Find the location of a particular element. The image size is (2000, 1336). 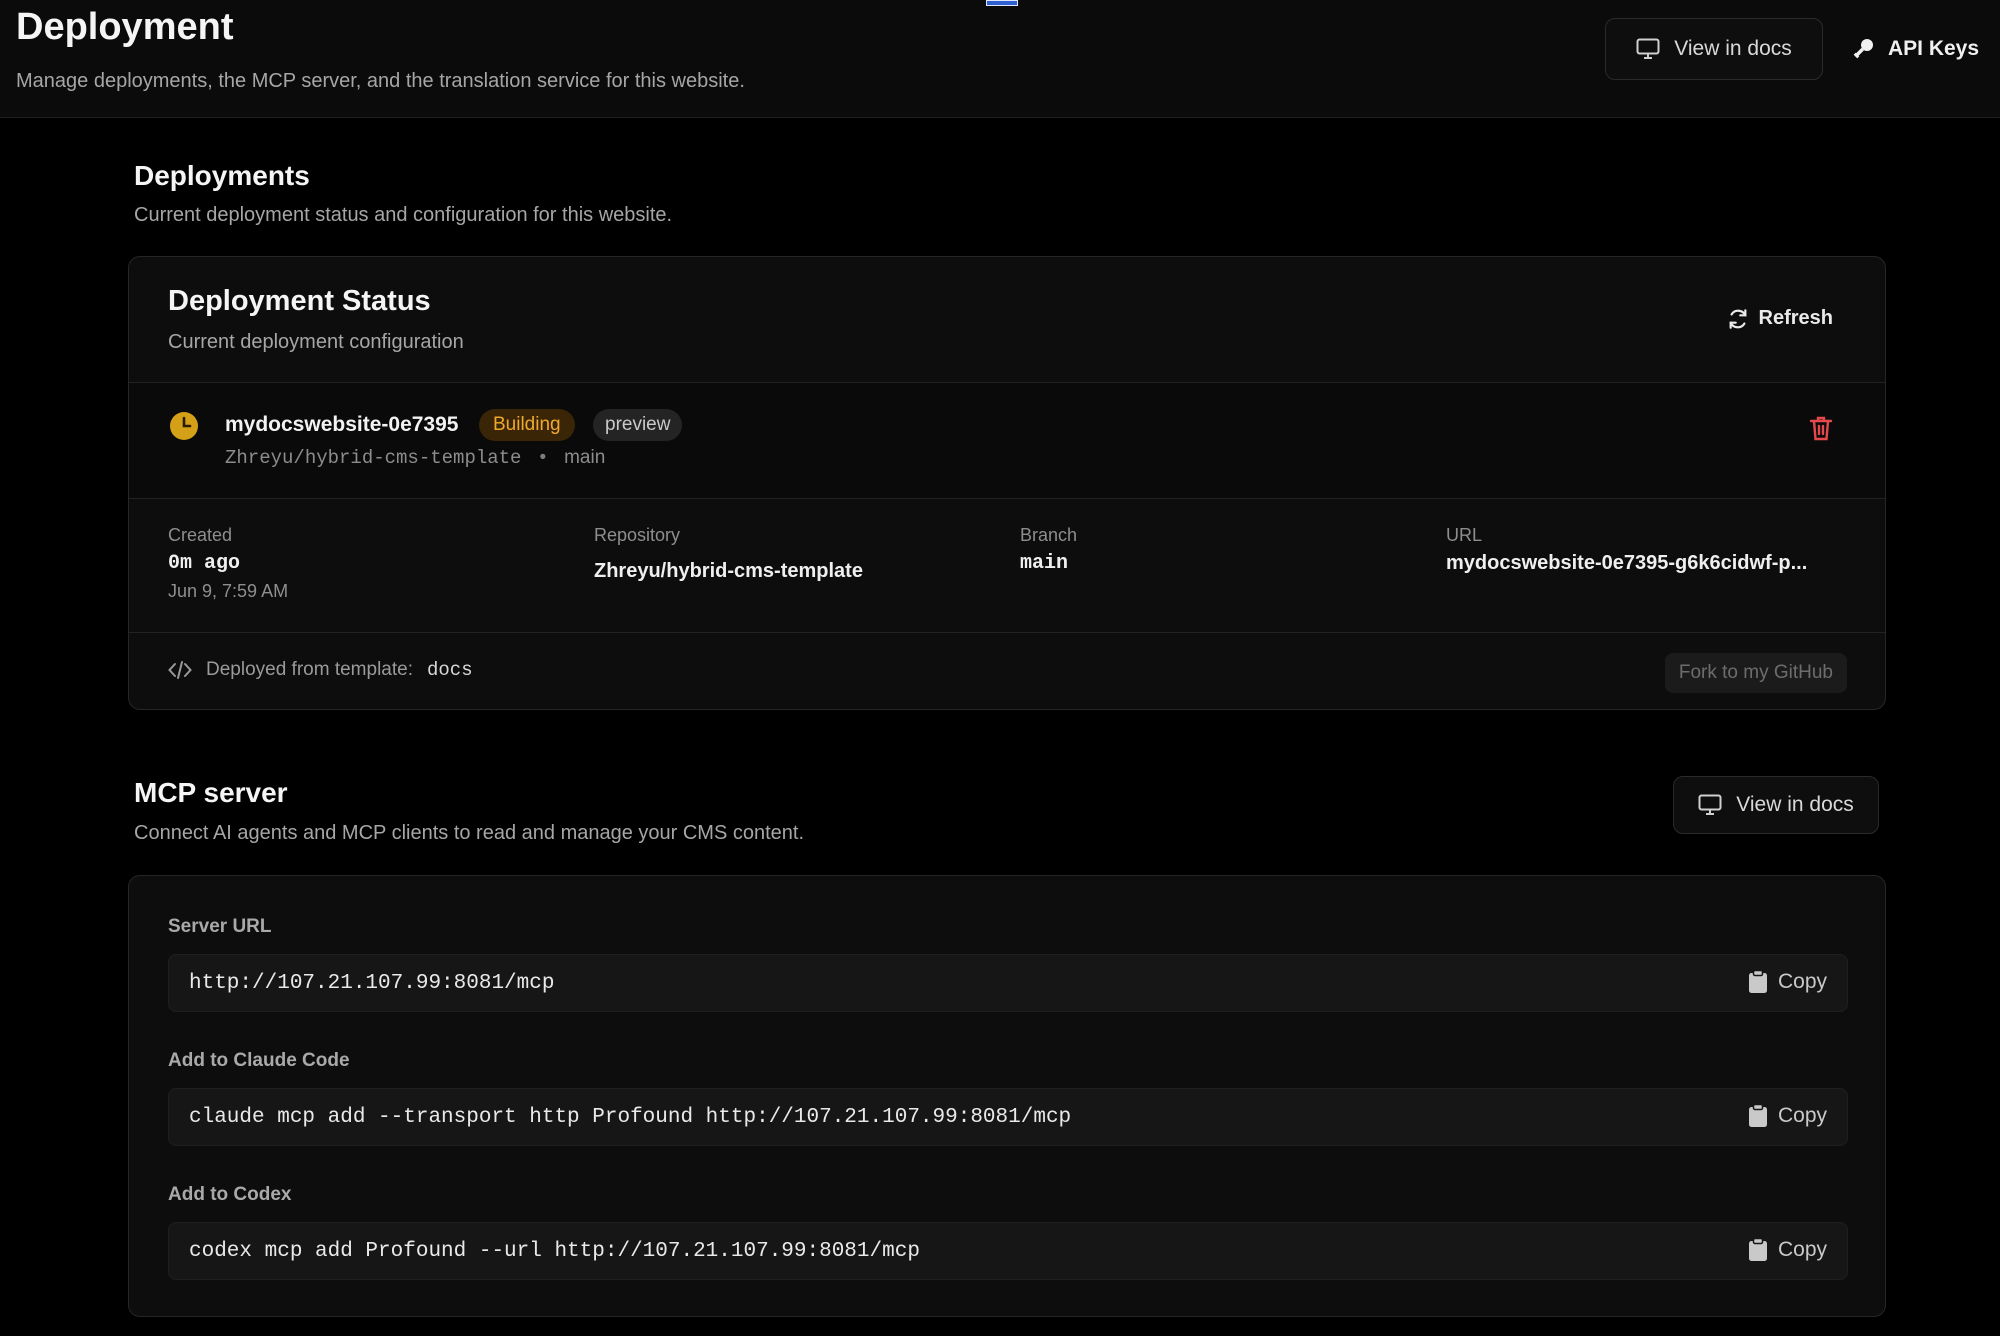

view-in-docs-button: View in docs is located at coordinates (1714, 49).